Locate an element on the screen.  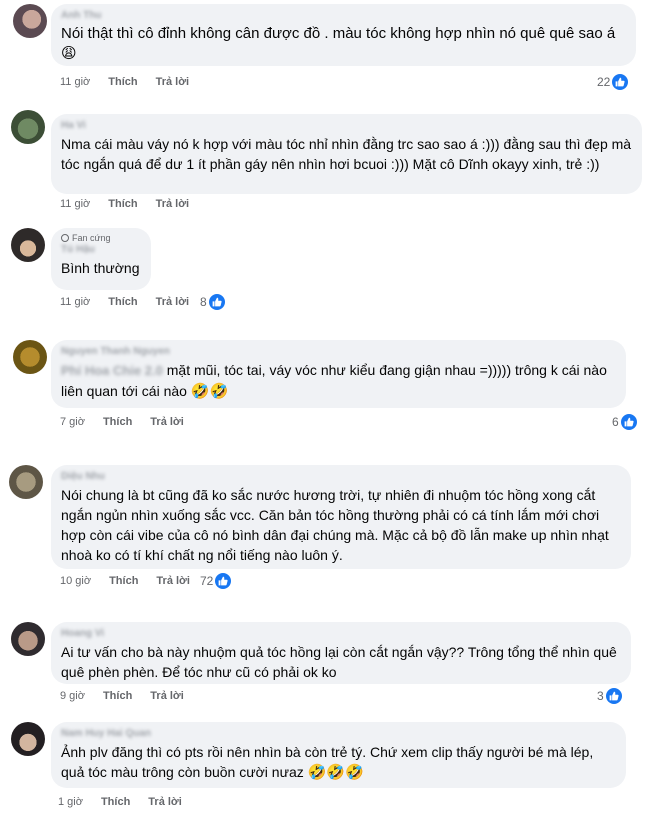
comment-time: 7 giờ is located at coordinates (72, 422).